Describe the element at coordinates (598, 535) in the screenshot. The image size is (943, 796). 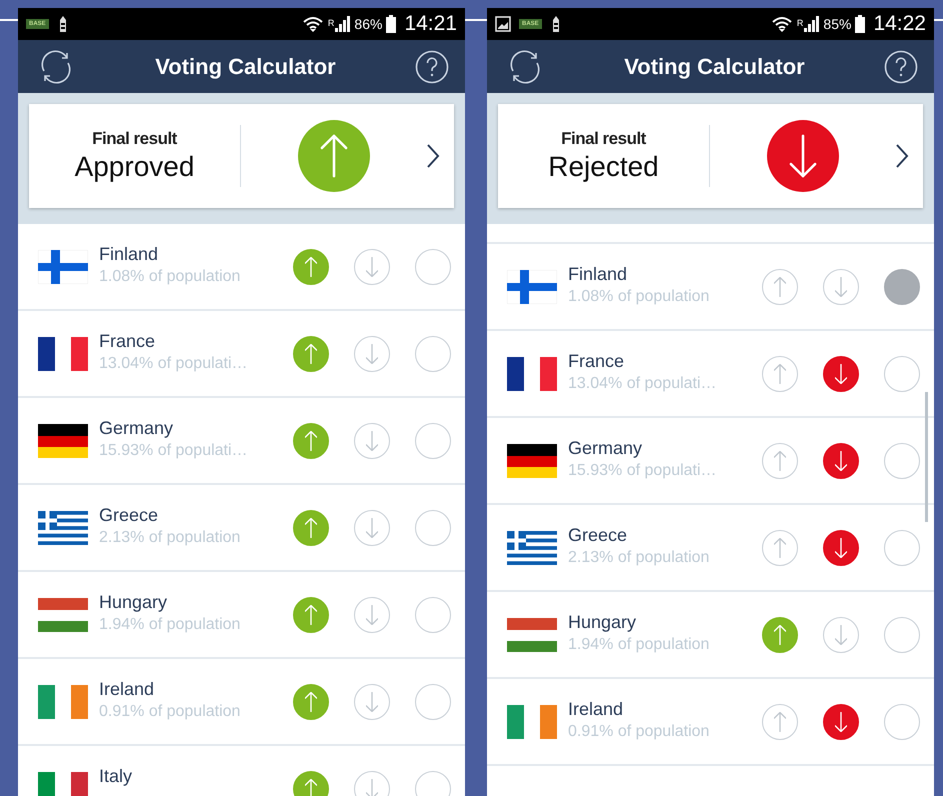
I see `country-name: Greece` at that location.